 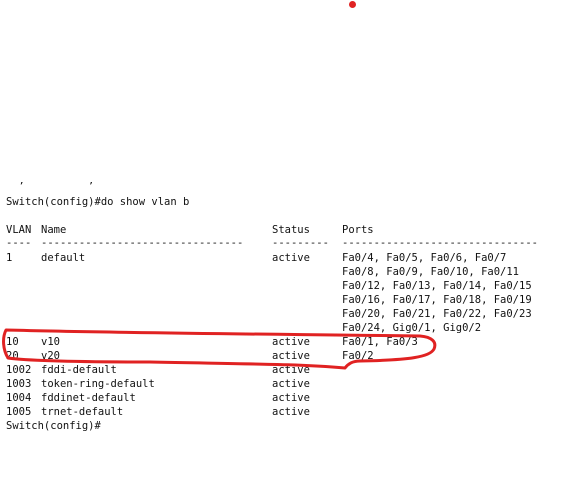 I want to click on vlan-name: v20, so click(x=50, y=356).